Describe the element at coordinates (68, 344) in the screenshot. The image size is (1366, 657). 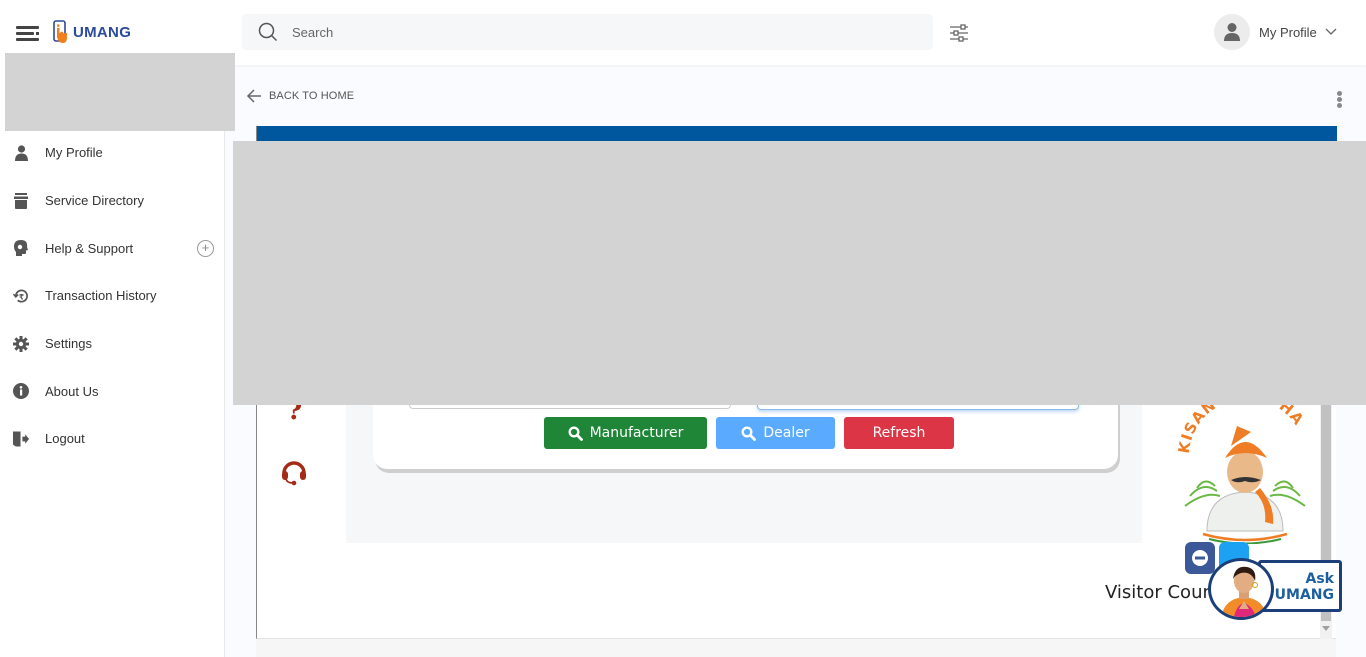
I see `sidebar-item-label: Settings` at that location.